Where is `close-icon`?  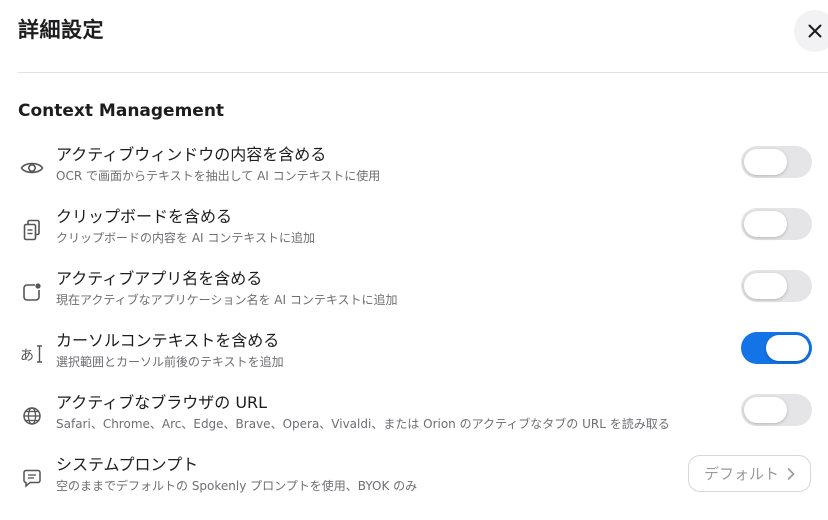 close-icon is located at coordinates (815, 31).